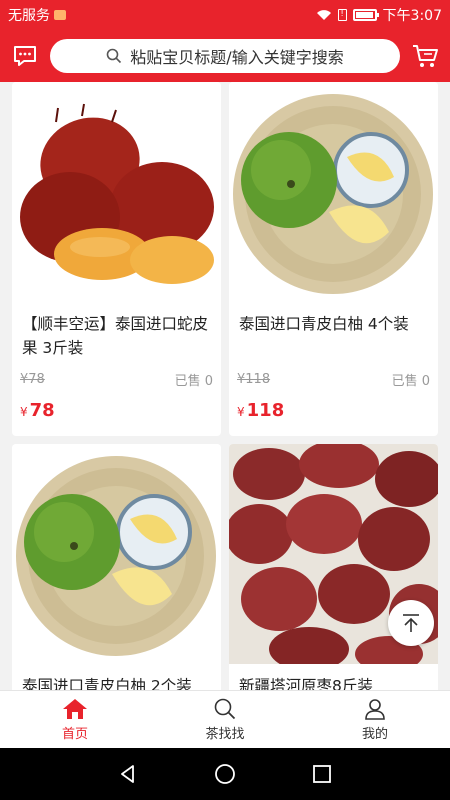  What do you see at coordinates (412, 16) in the screenshot?
I see `status-time: 下午3:07` at bounding box center [412, 16].